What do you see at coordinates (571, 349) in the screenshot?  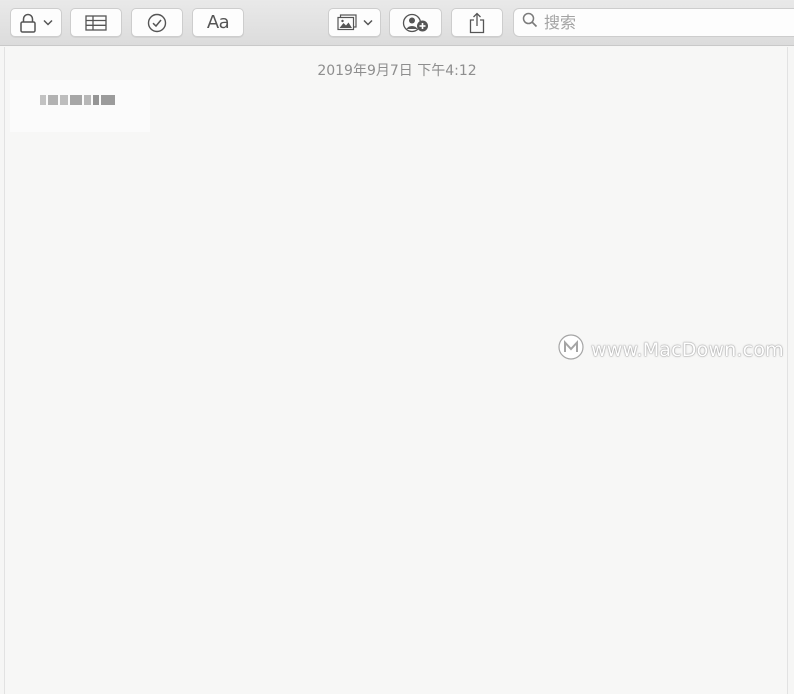 I see `macdown-logo-icon` at bounding box center [571, 349].